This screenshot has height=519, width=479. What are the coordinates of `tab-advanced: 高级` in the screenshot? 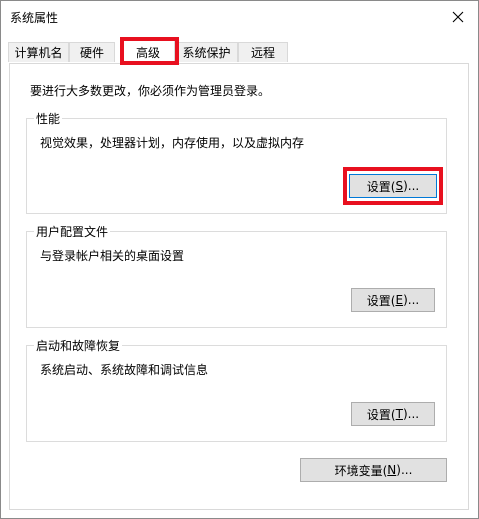 It's located at (148, 52).